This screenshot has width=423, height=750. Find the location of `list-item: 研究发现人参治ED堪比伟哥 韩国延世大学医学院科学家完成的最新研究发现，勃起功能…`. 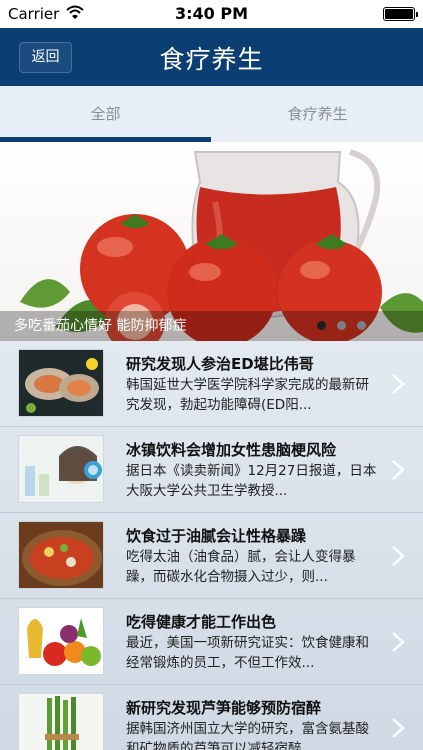

list-item: 研究发现人参治ED堪比伟哥 韩国延世大学医学院科学家完成的最新研究发现，勃起功能… is located at coordinates (211, 384).